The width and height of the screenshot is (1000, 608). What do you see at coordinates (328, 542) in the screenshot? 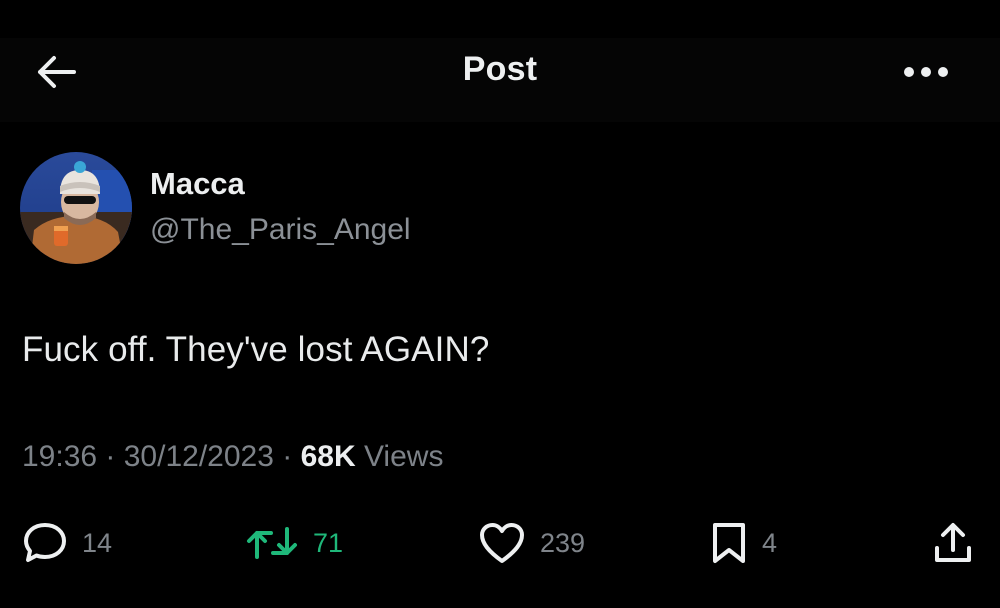
I see `repost-count: 71` at bounding box center [328, 542].